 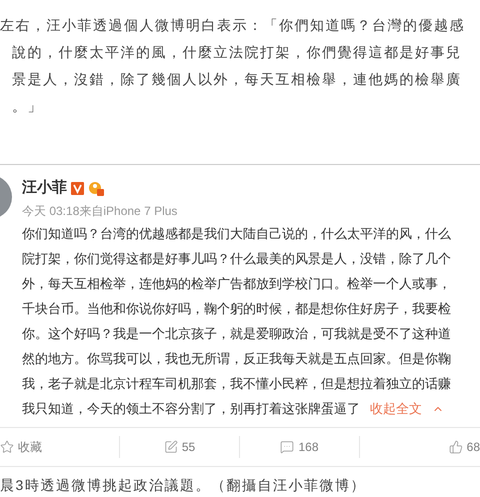 What do you see at coordinates (236, 79) in the screenshot?
I see `article-text: 景是人，沒錯，除了幾個人以外，每天互相檢舉，連他媽的檢舉廣` at bounding box center [236, 79].